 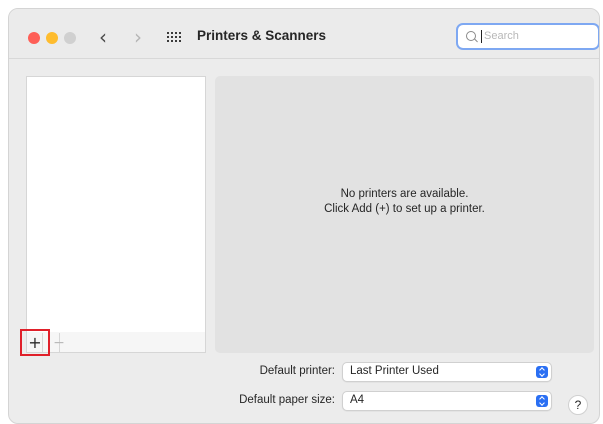 I want to click on text-cursor, so click(x=481, y=36).